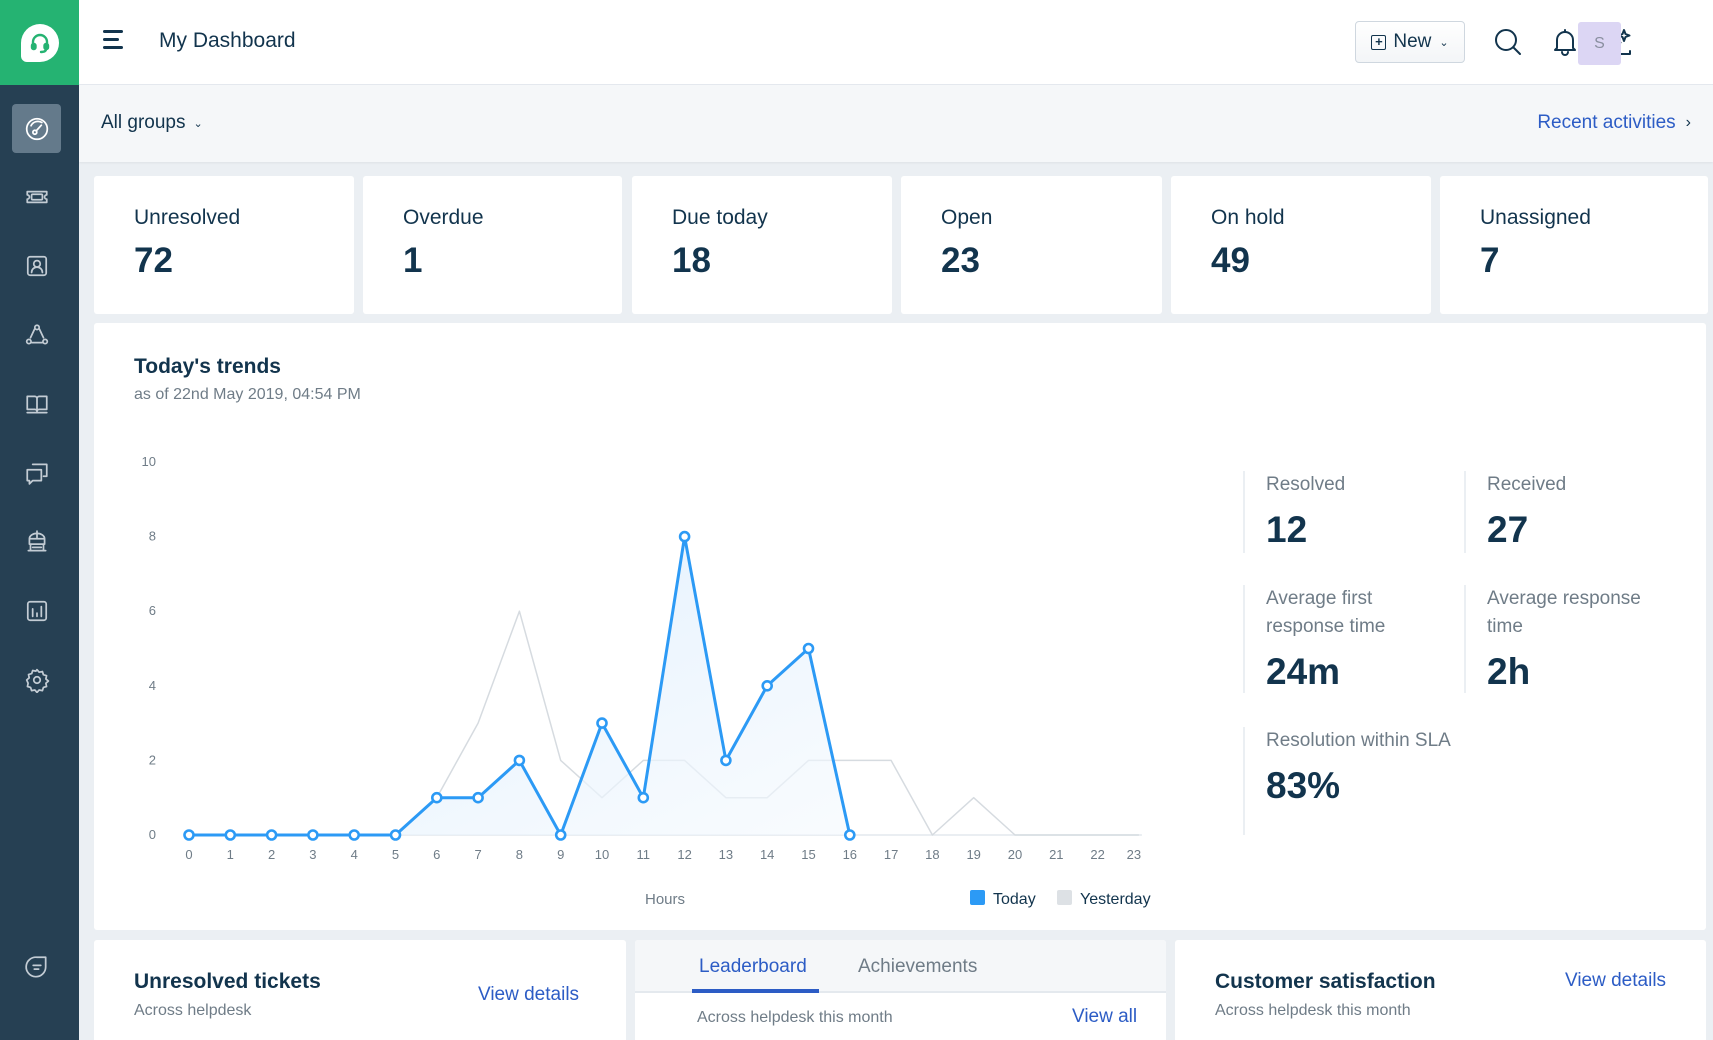  I want to click on y-tick-label: 8, so click(152, 536).